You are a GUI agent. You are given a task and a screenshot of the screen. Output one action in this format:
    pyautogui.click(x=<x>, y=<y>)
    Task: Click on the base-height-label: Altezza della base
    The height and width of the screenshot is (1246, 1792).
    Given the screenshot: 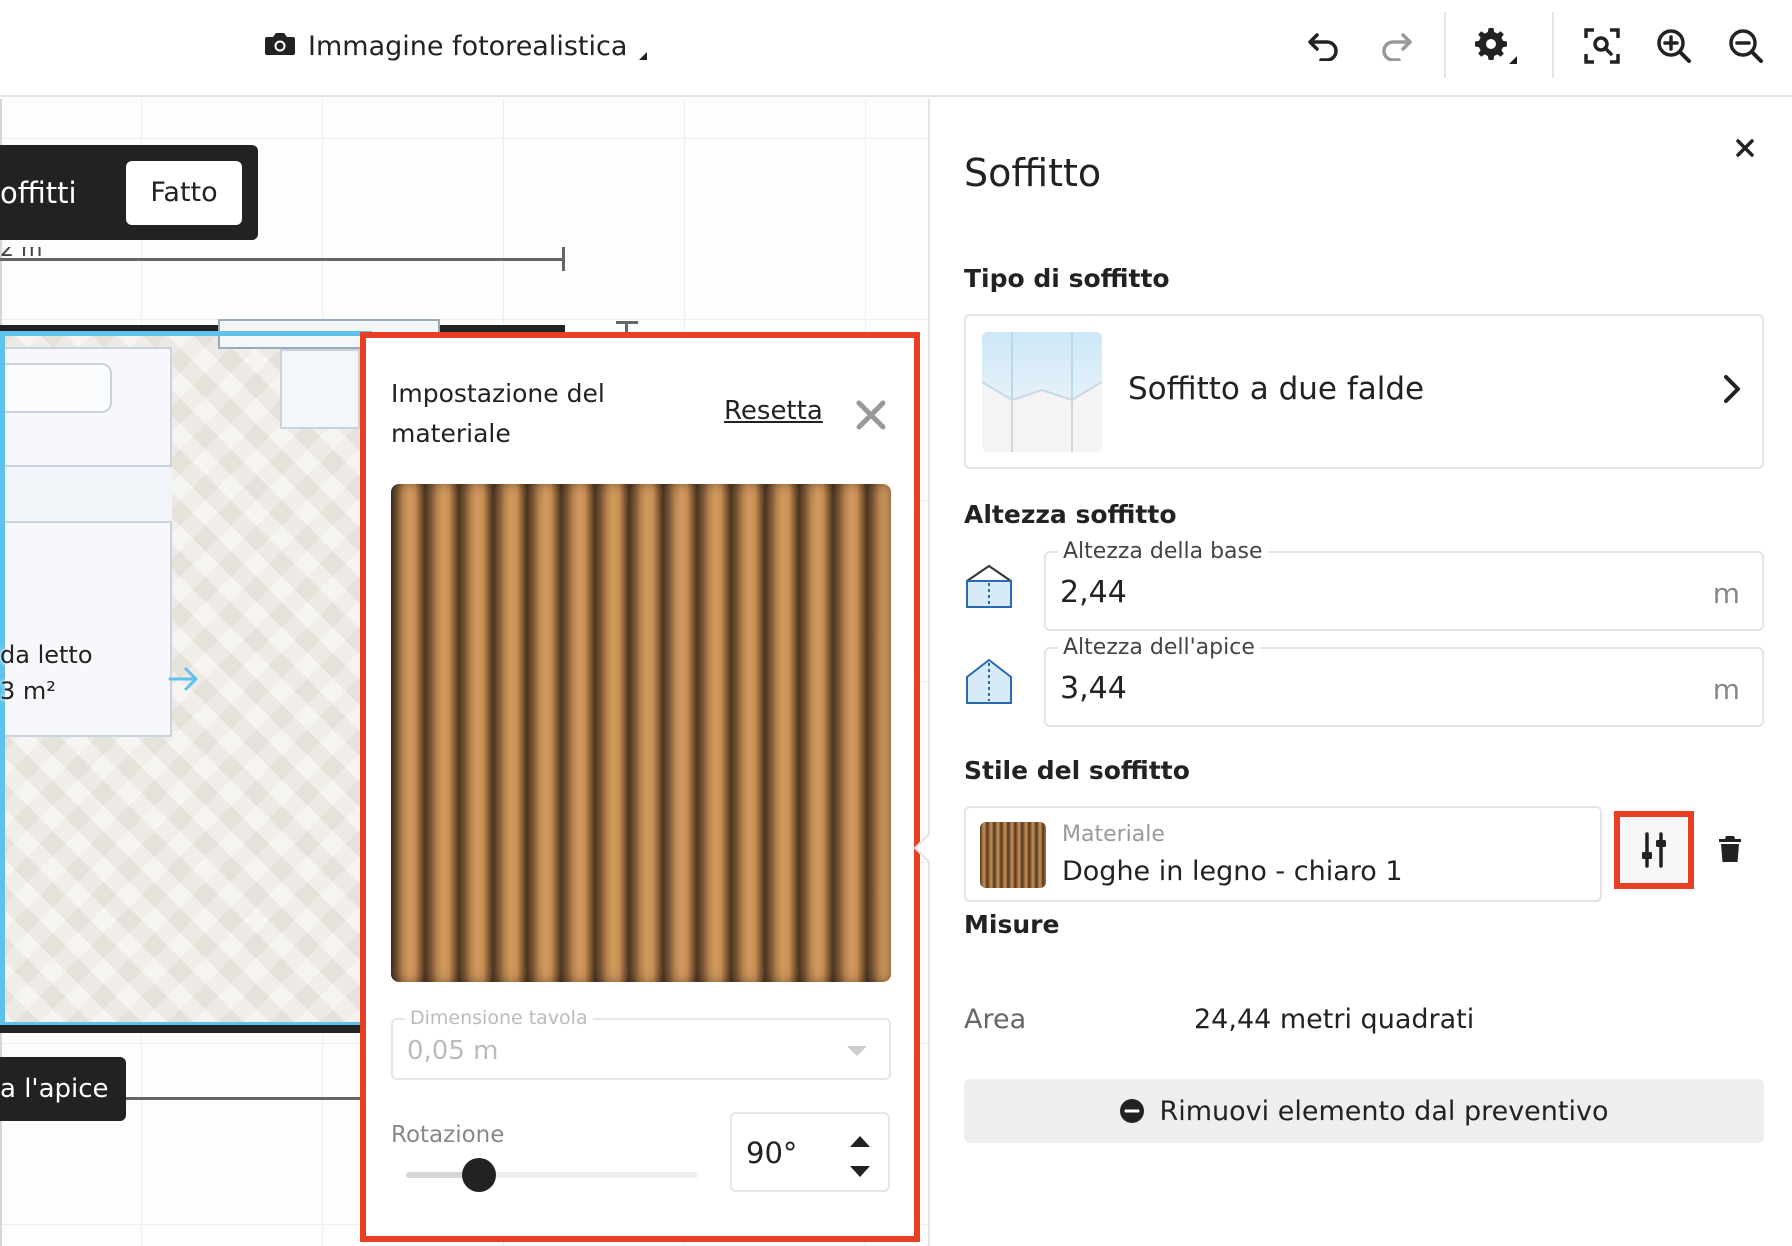 What is the action you would take?
    pyautogui.click(x=1163, y=551)
    